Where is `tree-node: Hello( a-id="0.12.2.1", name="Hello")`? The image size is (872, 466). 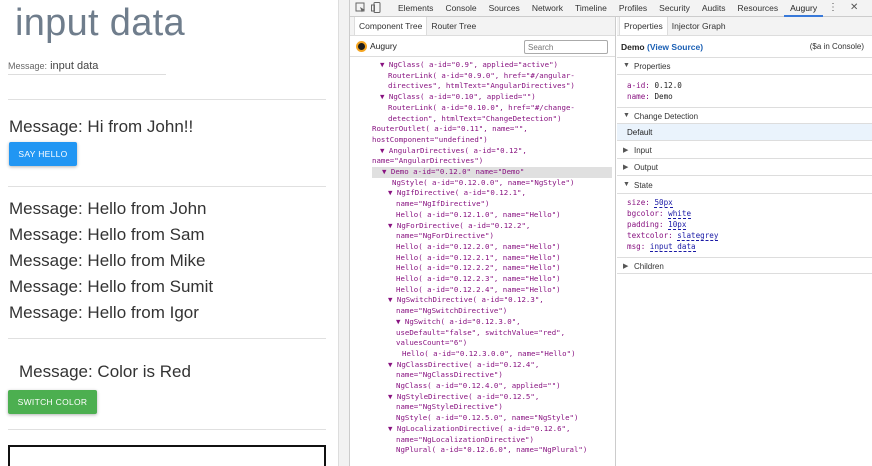 tree-node: Hello( a-id="0.12.2.1", name="Hello") is located at coordinates (478, 258).